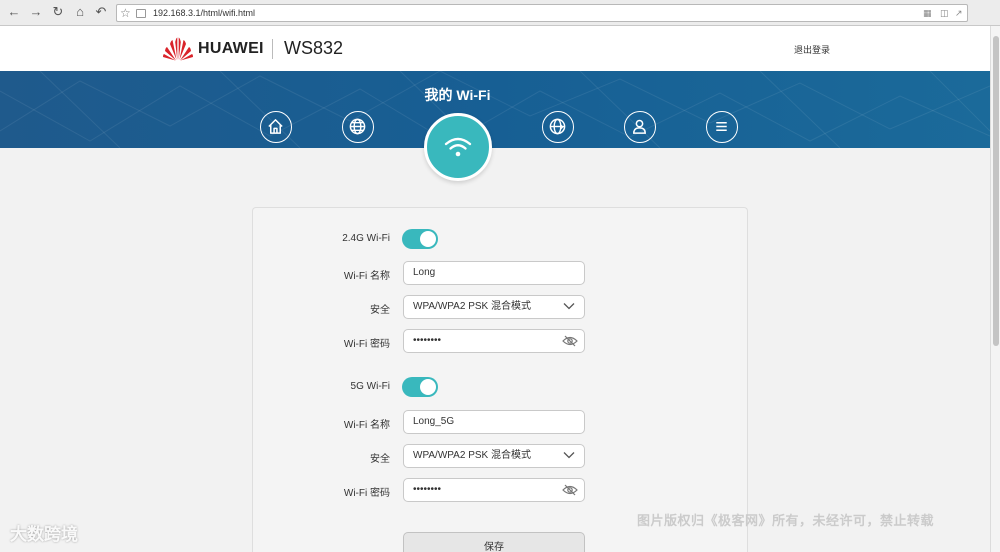 Image resolution: width=1000 pixels, height=552 pixels. What do you see at coordinates (959, 13) in the screenshot?
I see `share-icon: ↗` at bounding box center [959, 13].